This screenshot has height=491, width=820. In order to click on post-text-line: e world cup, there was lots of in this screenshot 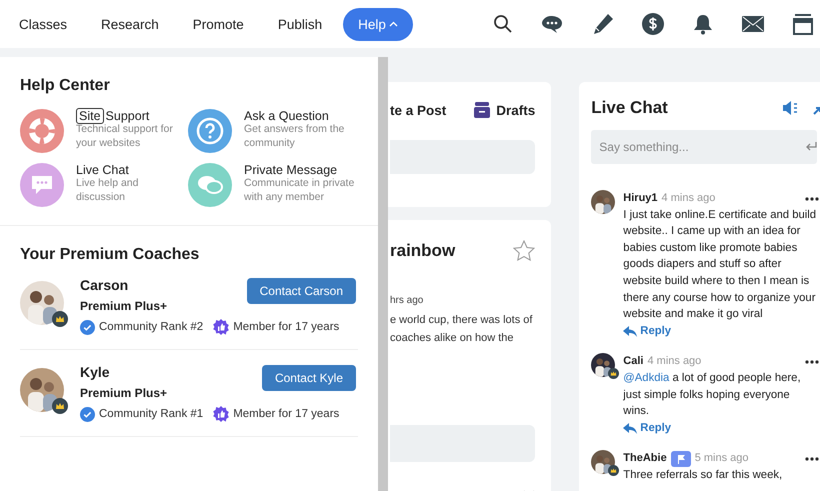, I will do `click(462, 320)`.